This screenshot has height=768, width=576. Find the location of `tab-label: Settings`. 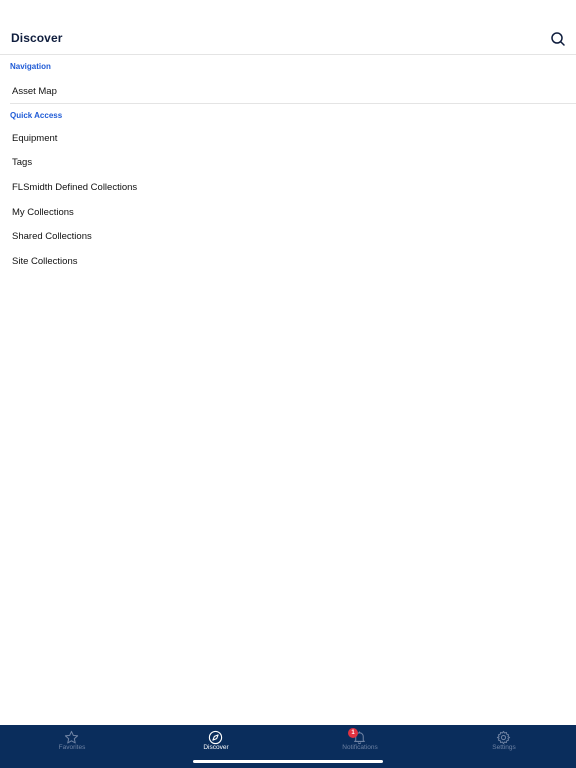

tab-label: Settings is located at coordinates (504, 747).